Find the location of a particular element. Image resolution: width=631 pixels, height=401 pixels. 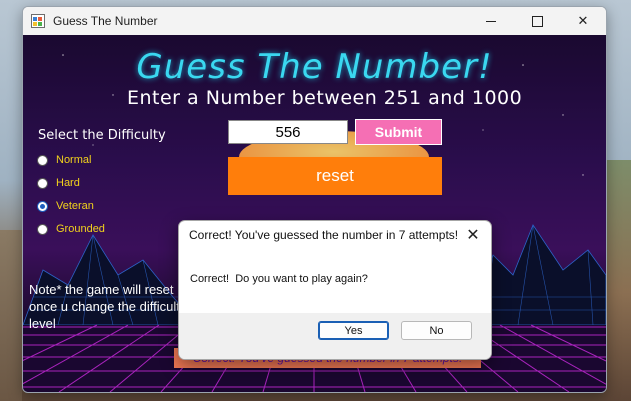

difficulty-option-hard: Hard is located at coordinates (58, 183).